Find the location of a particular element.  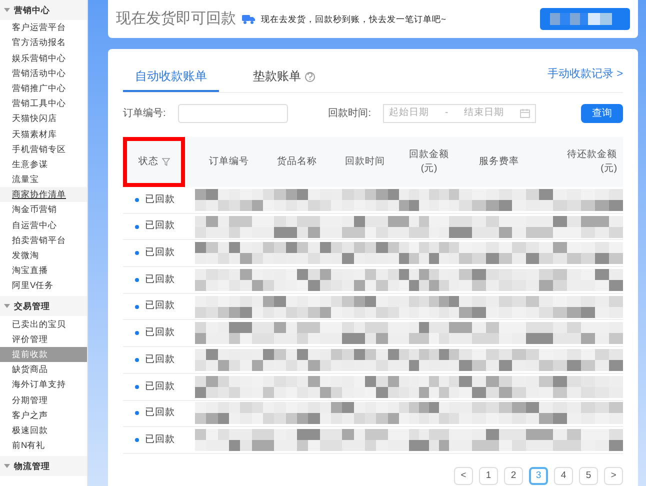

sidebar-item: 已卖出的宝贝 is located at coordinates (43, 324).